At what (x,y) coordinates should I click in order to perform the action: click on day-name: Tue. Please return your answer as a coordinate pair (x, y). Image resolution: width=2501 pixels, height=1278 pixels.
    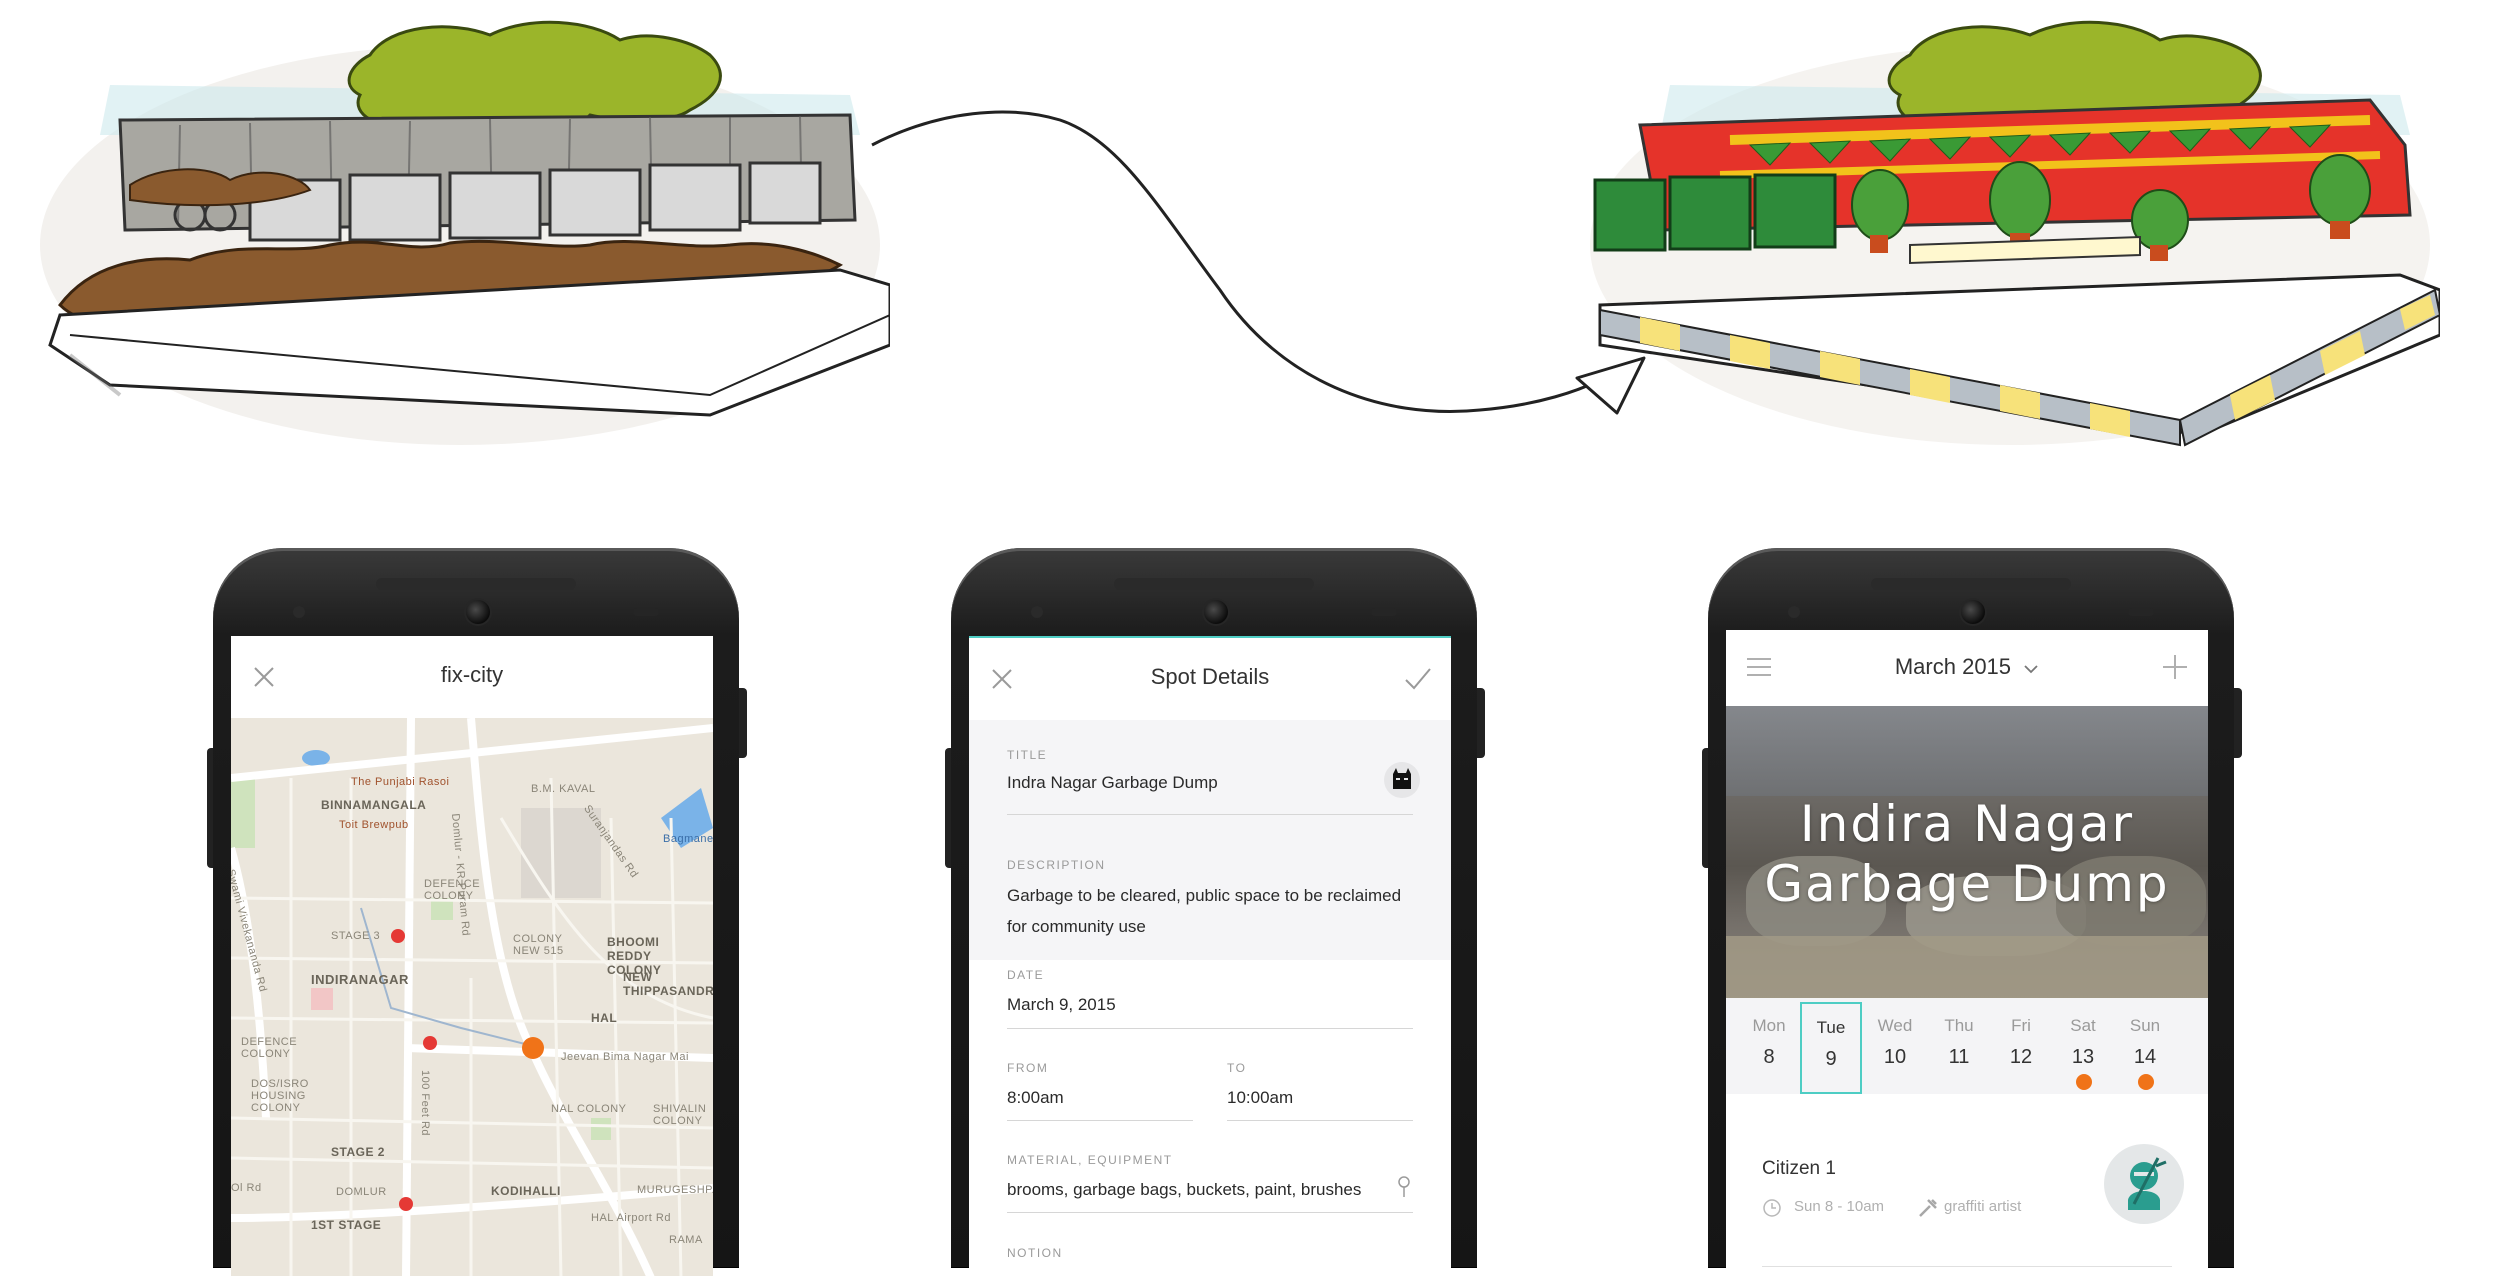
    Looking at the image, I should click on (1831, 1027).